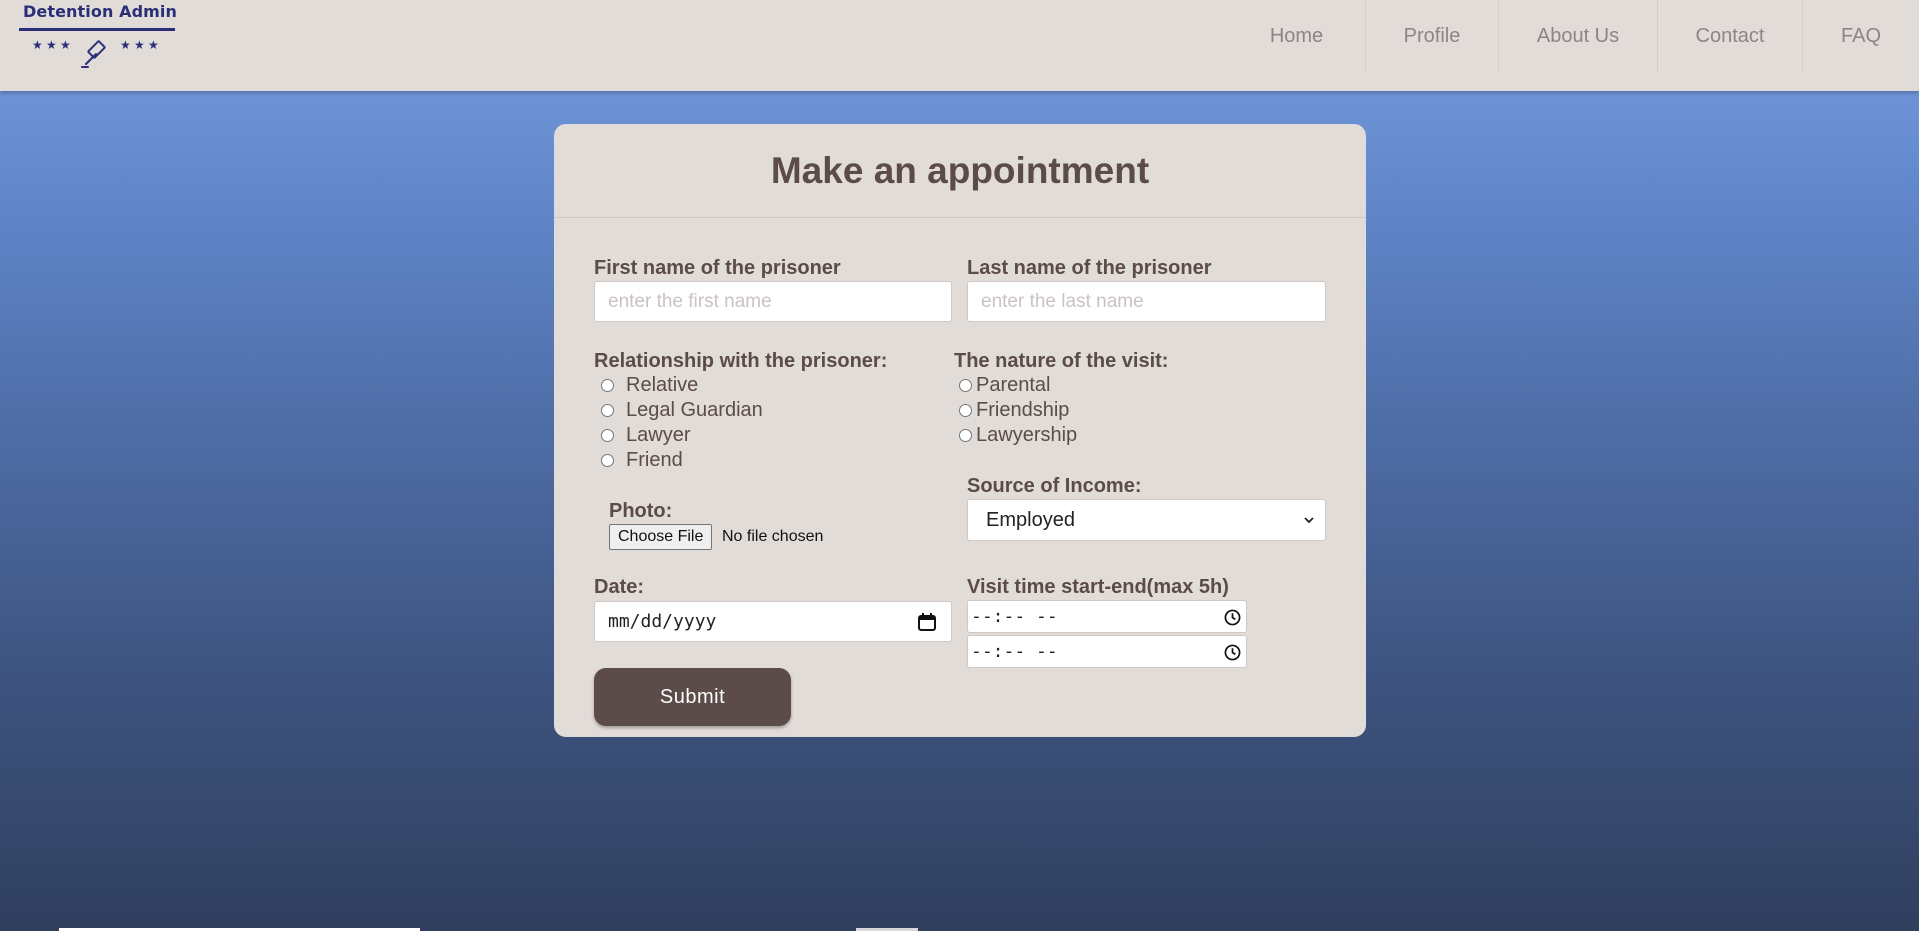  I want to click on submit-button: Submit, so click(692, 697).